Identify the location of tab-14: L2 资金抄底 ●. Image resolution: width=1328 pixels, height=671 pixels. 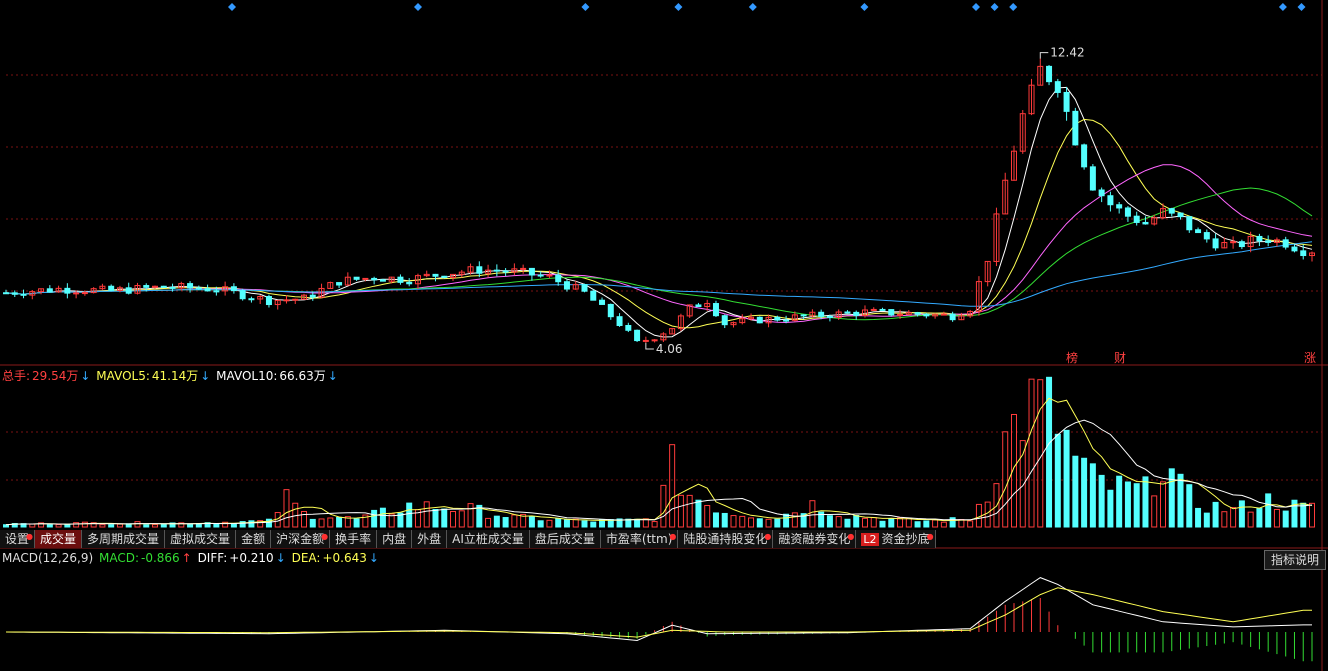
(896, 539).